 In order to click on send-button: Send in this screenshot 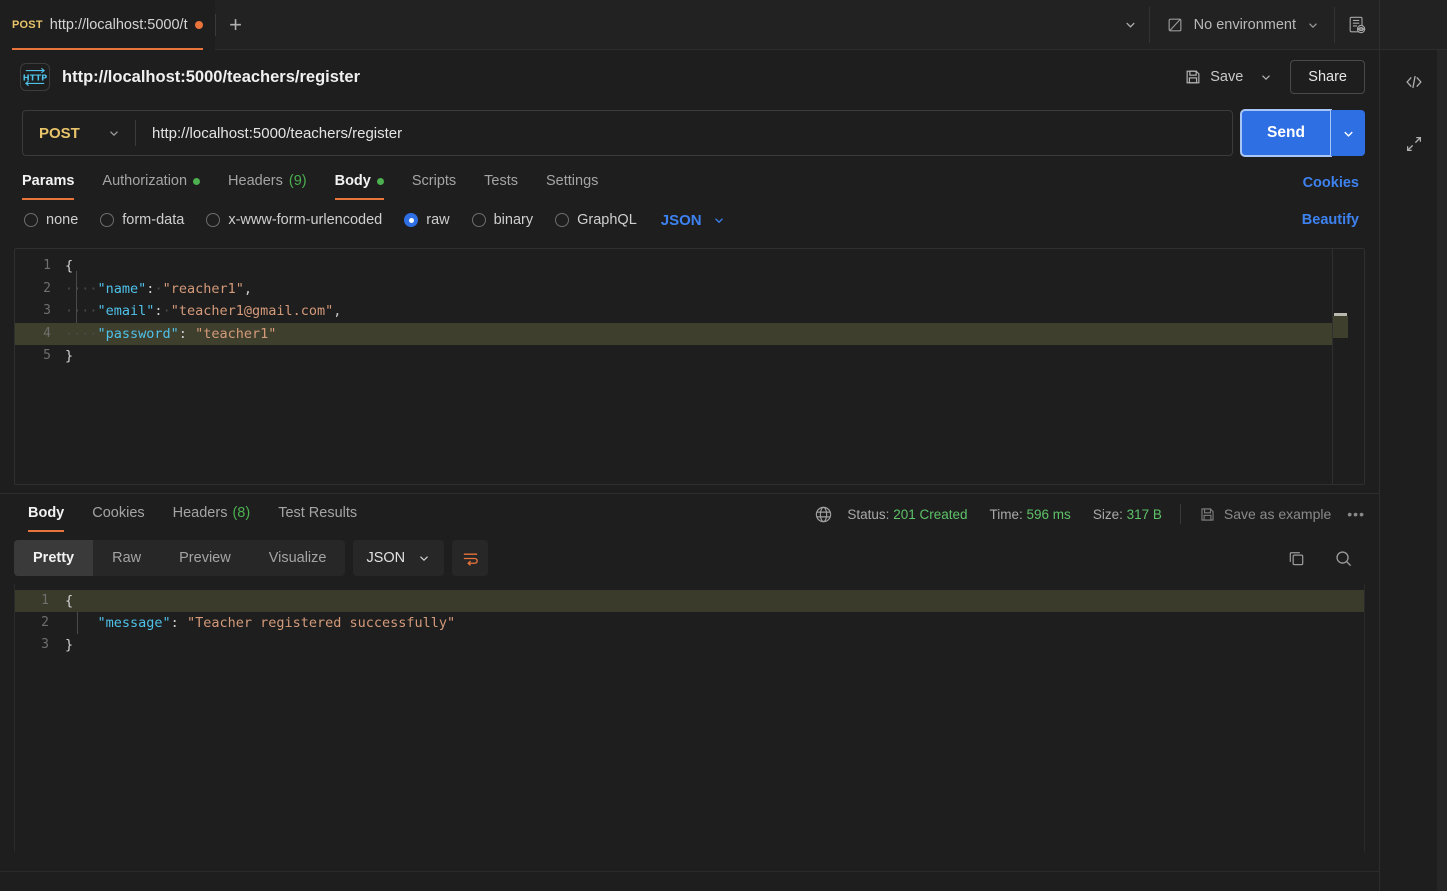, I will do `click(1286, 133)`.